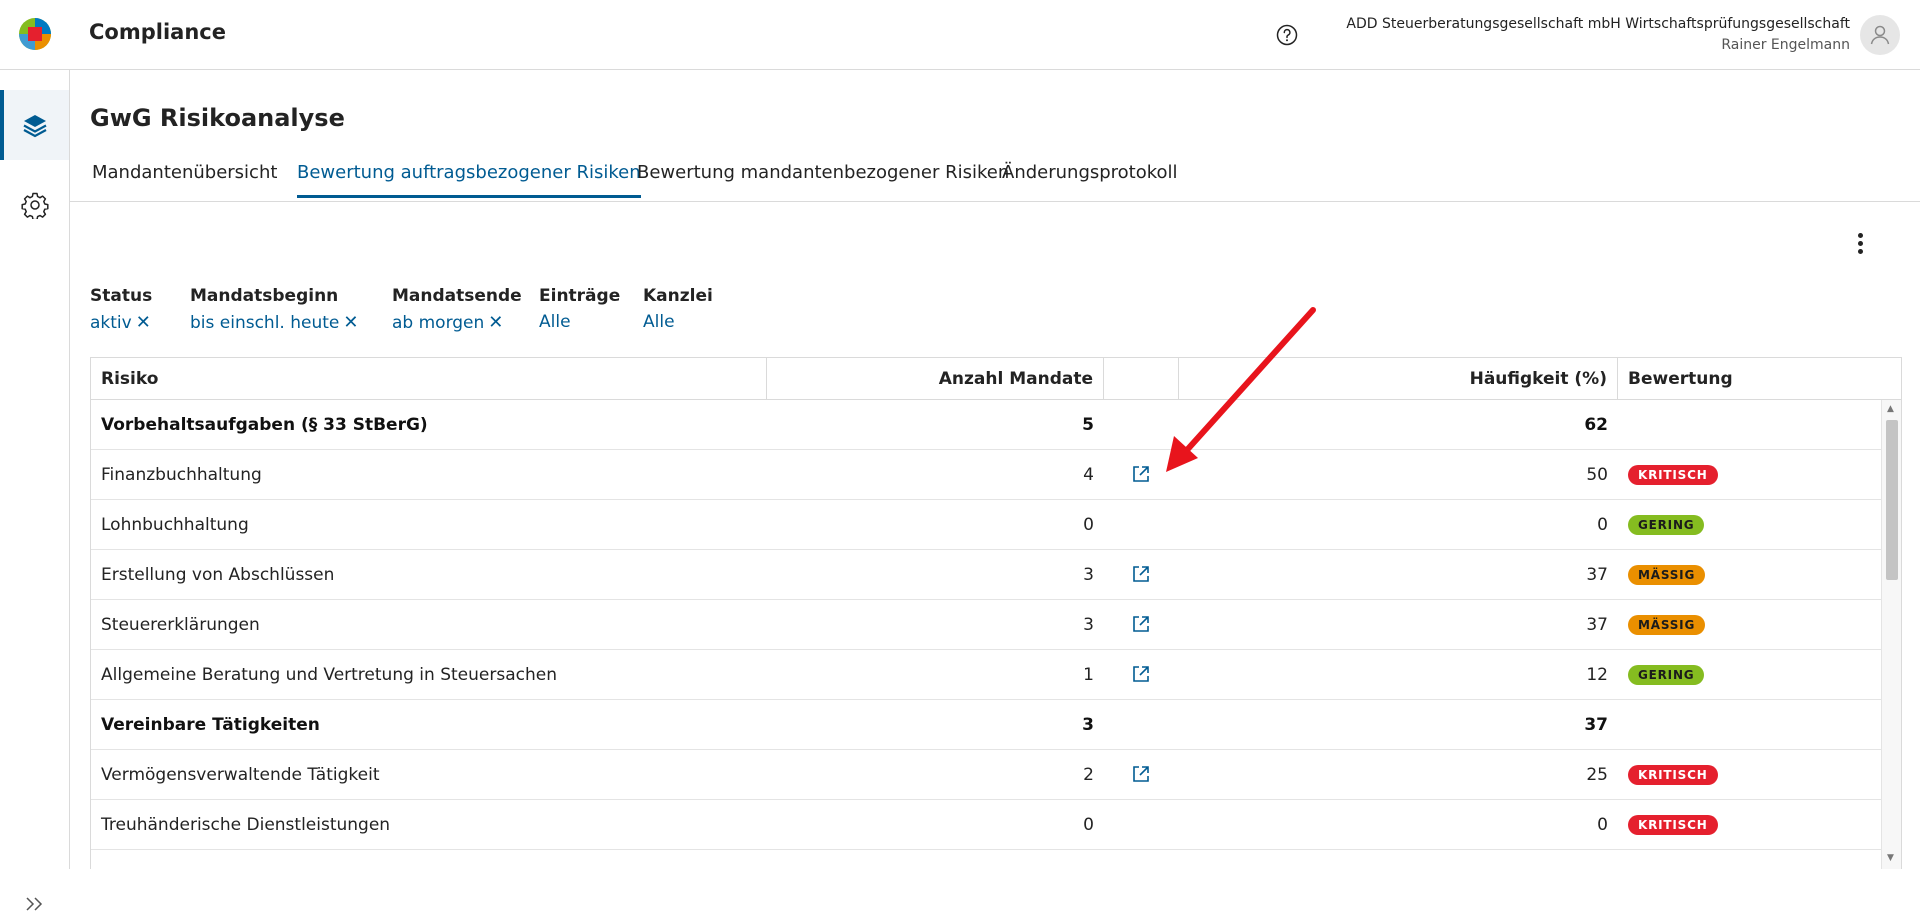 The height and width of the screenshot is (918, 1920). Describe the element at coordinates (1890, 858) in the screenshot. I see `scroll-down-arrow: ▼` at that location.